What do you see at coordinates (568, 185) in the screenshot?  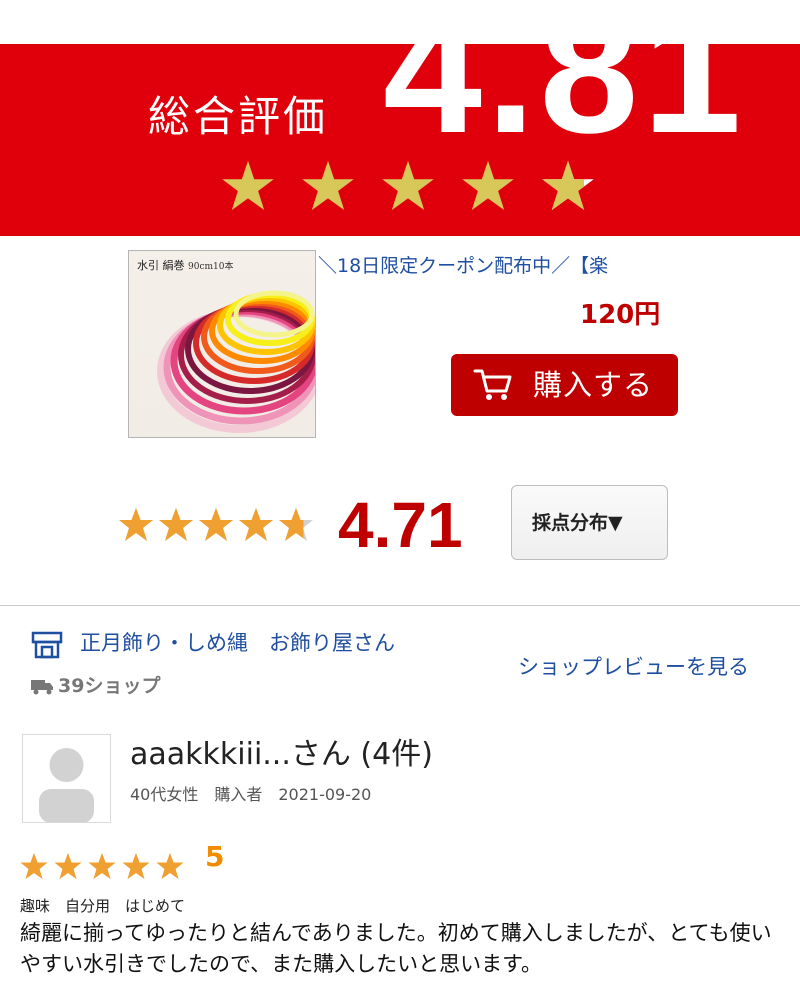 I see `partial-star-icon` at bounding box center [568, 185].